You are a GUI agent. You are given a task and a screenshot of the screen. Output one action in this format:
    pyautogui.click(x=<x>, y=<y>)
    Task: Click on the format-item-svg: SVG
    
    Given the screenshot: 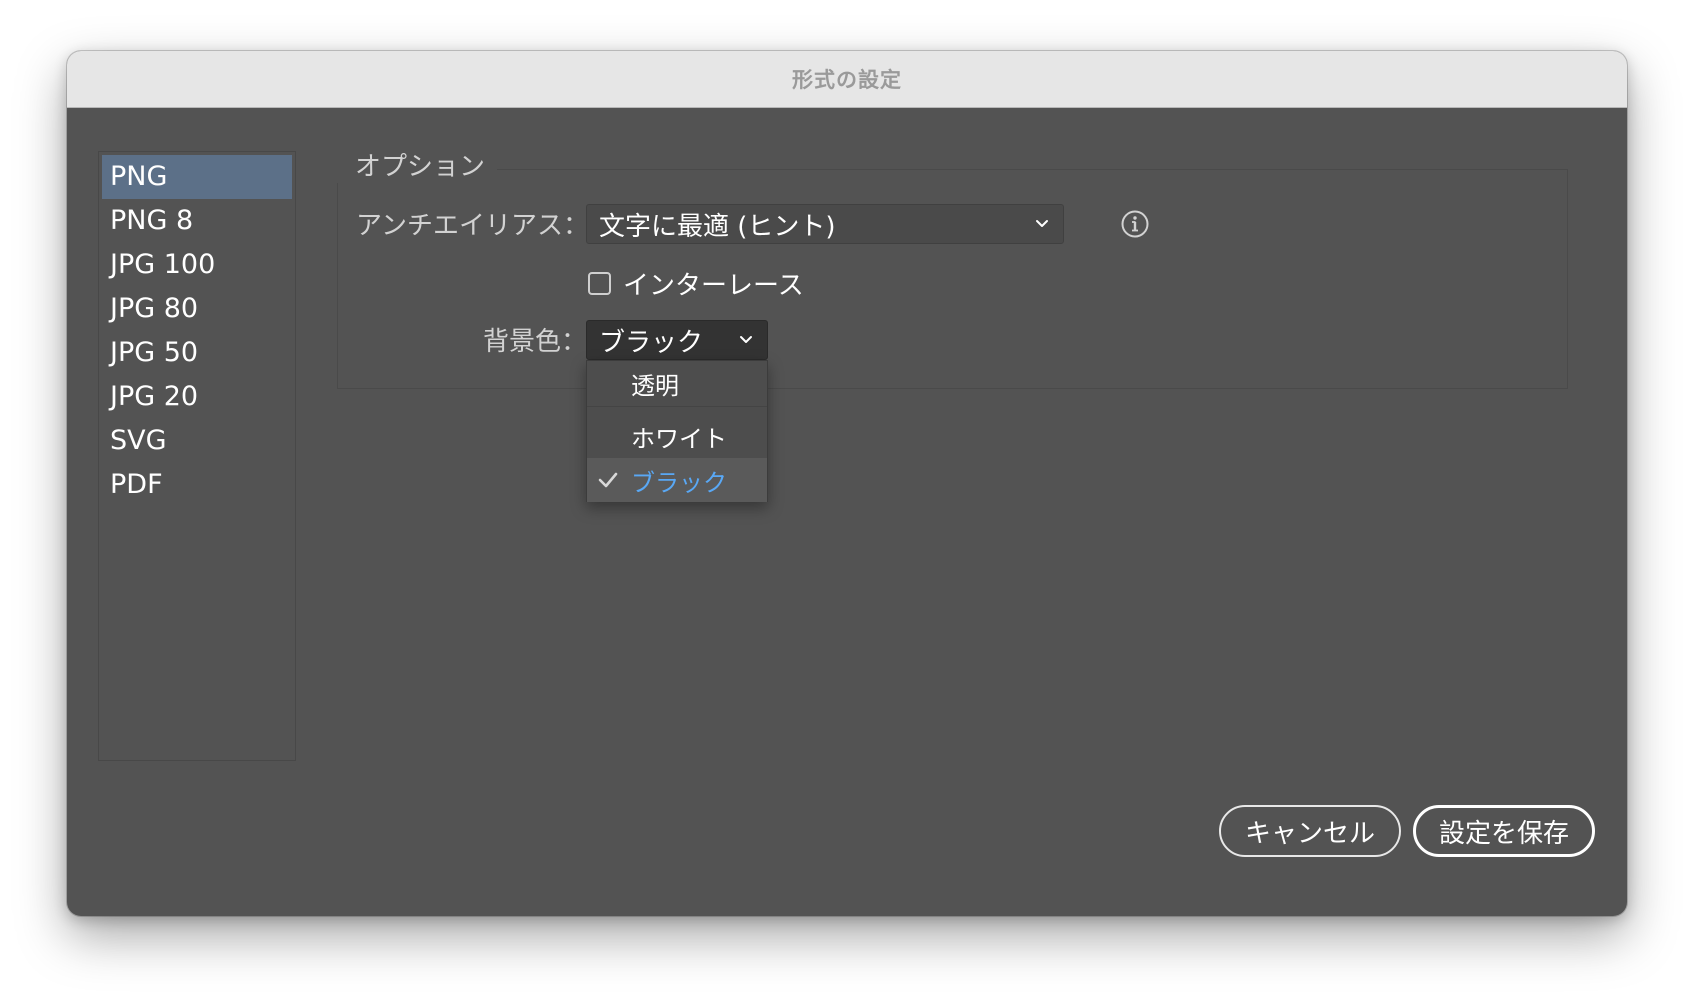 What is the action you would take?
    pyautogui.click(x=197, y=441)
    